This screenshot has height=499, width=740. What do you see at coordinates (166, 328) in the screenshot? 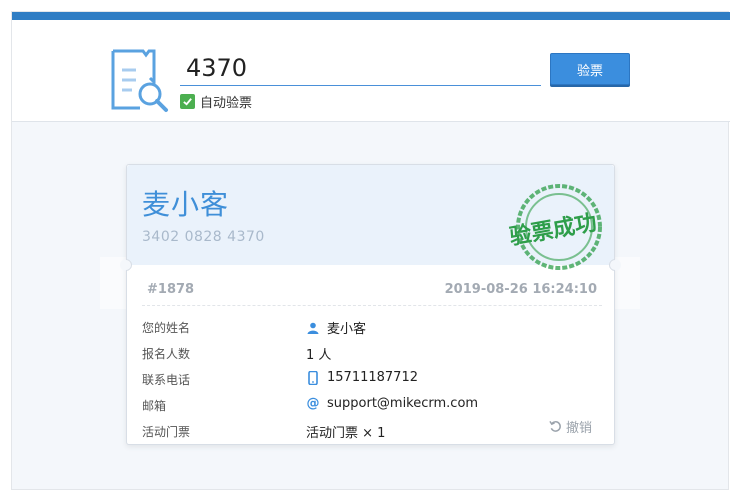
I see `field-label: 您的姓名` at bounding box center [166, 328].